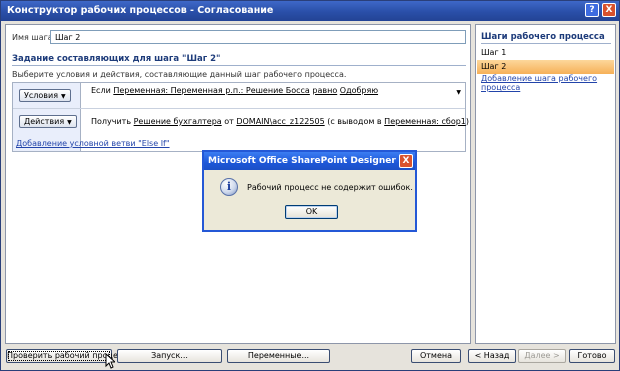 This screenshot has height=371, width=620. Describe the element at coordinates (229, 121) in the screenshot. I see `action-from-word: от` at that location.